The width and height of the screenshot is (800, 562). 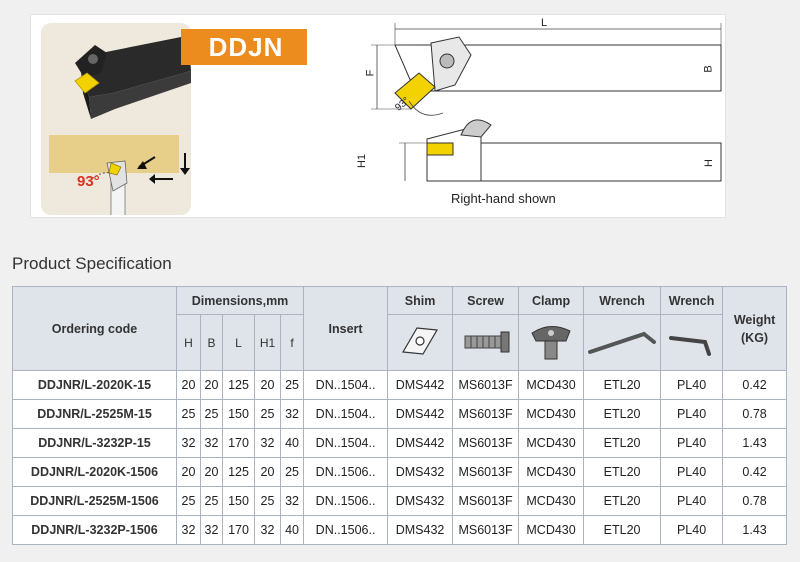 What do you see at coordinates (188, 342) in the screenshot?
I see `dim-col-H: H` at bounding box center [188, 342].